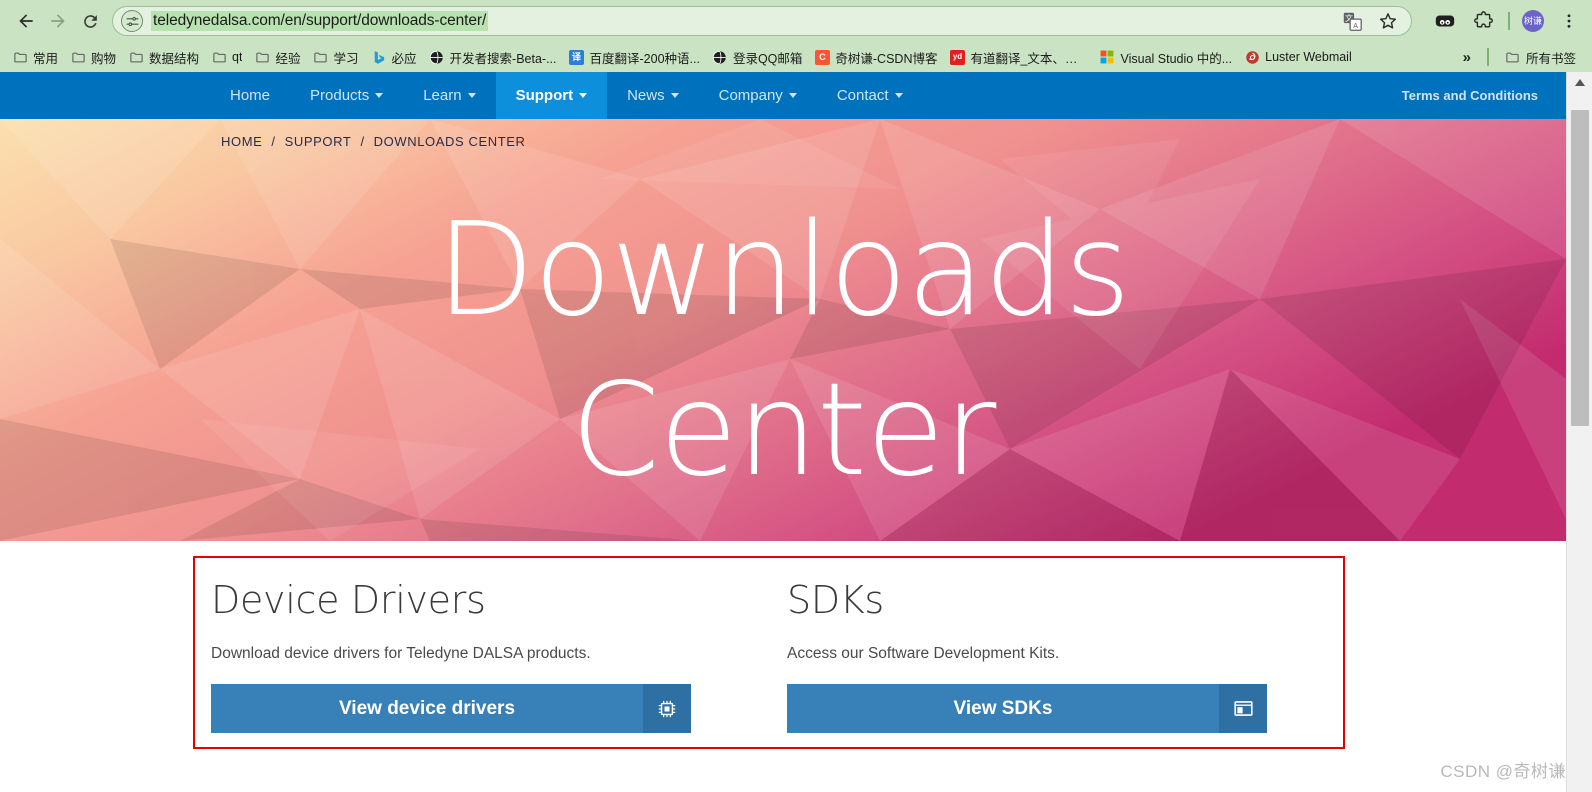  What do you see at coordinates (783, 430) in the screenshot?
I see `page-title-line-2: Center` at bounding box center [783, 430].